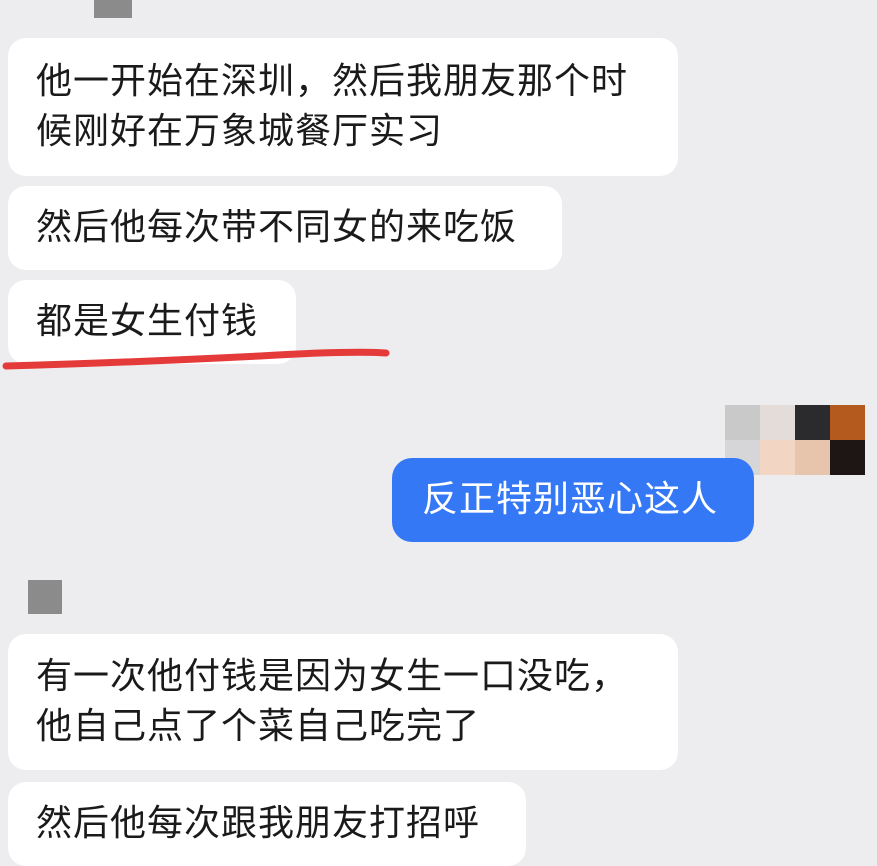  I want to click on message-5-line-2: 他自己点了个菜自己吃完了, so click(258, 726).